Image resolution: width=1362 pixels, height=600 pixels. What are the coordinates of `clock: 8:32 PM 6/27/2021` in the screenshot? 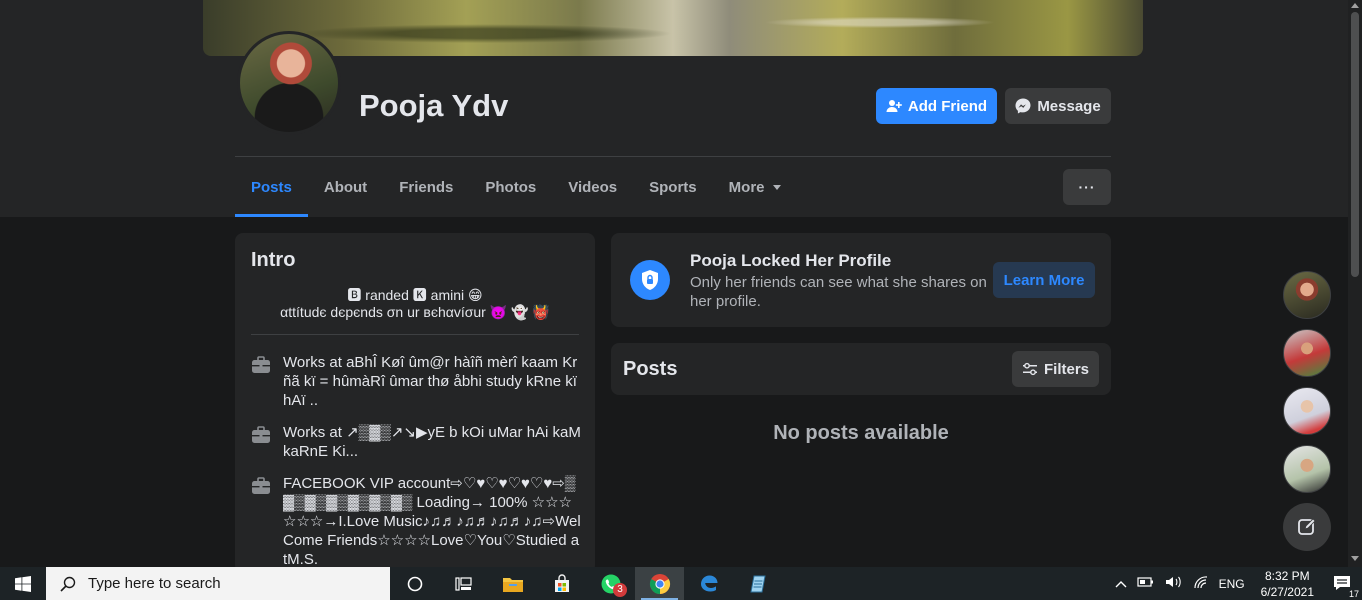 It's located at (1287, 584).